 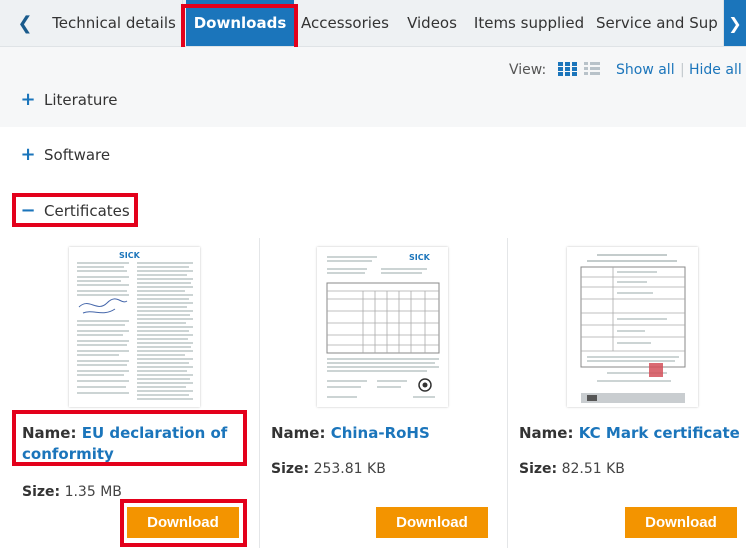 What do you see at coordinates (25, 23) in the screenshot?
I see `chevron-left-icon: ❮` at bounding box center [25, 23].